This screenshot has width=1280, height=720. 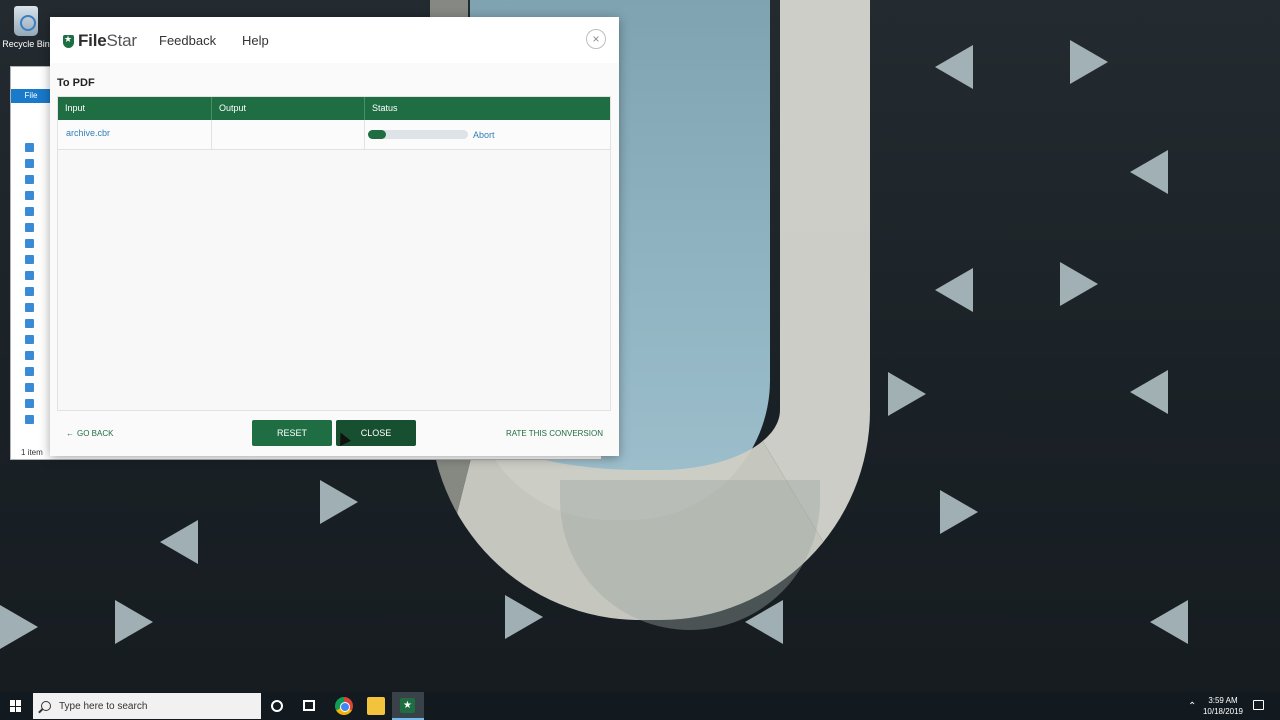 What do you see at coordinates (376, 706) in the screenshot?
I see `file-explorer-icon` at bounding box center [376, 706].